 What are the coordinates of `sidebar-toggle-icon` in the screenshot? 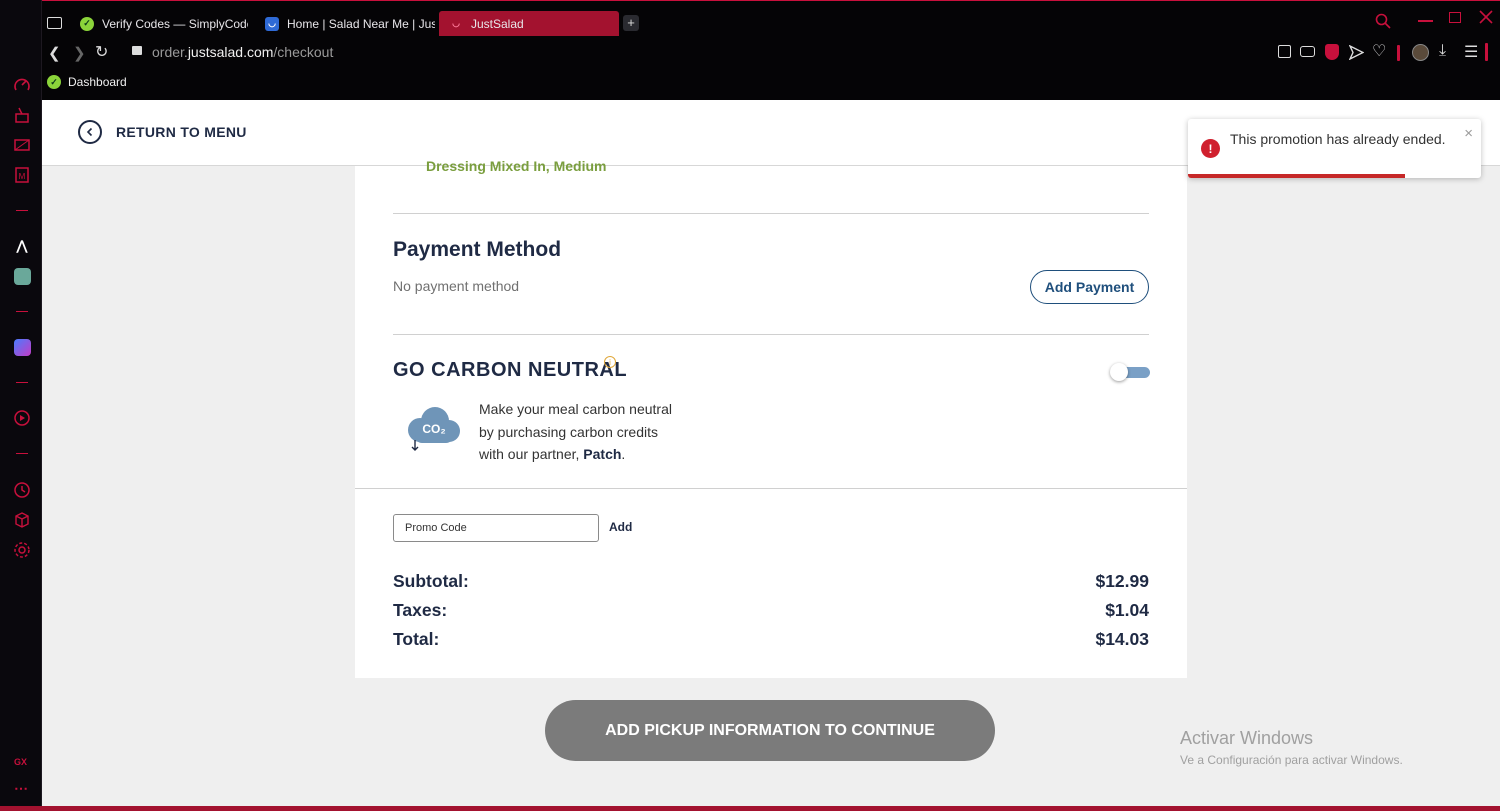 It's located at (1486, 52).